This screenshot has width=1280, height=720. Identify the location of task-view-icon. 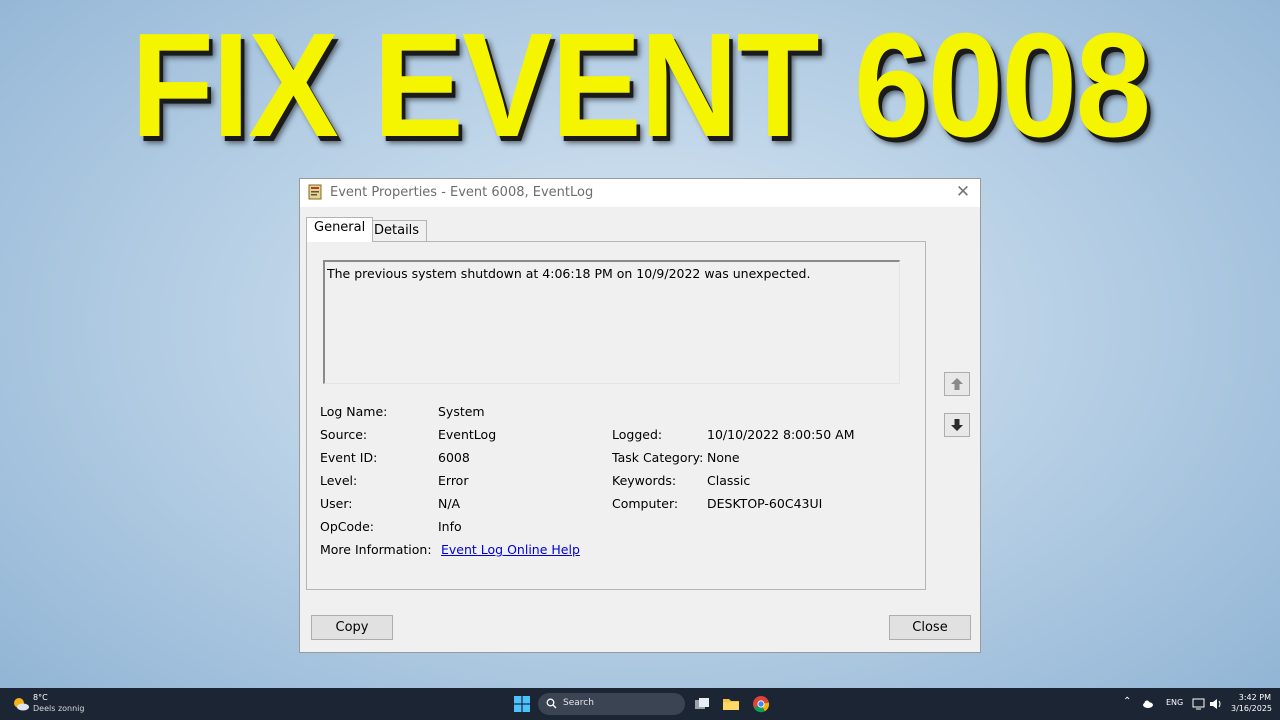
(702, 704).